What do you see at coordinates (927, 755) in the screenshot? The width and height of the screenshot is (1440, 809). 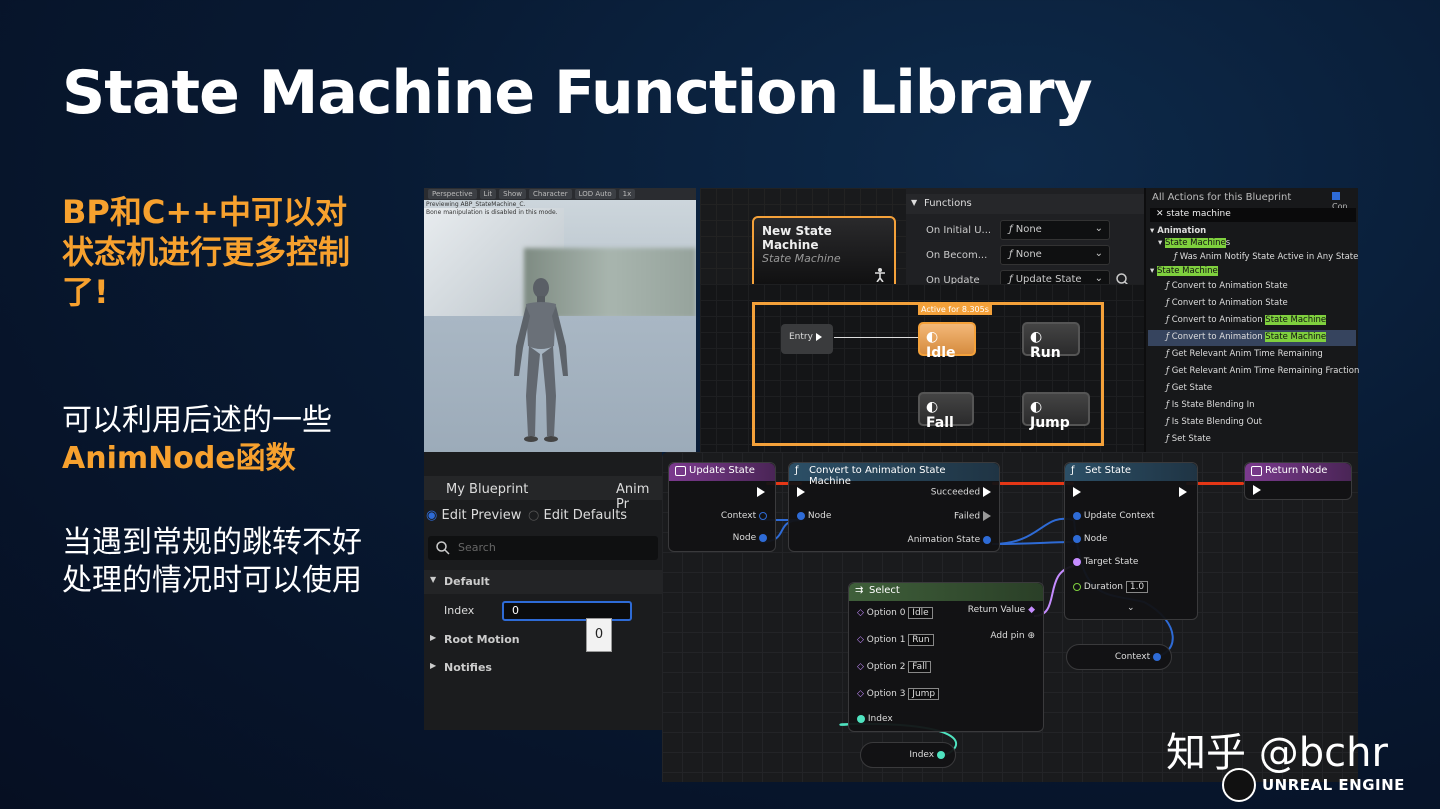 I see `pin-index-out: Index` at bounding box center [927, 755].